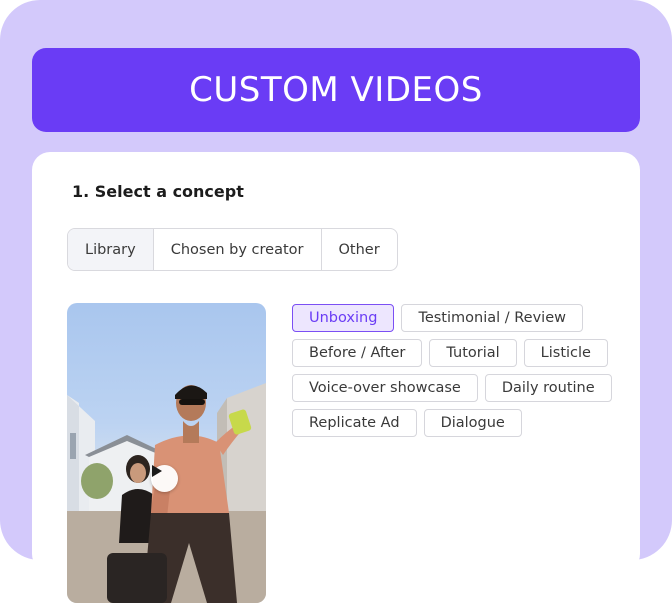 The image size is (672, 603). Describe the element at coordinates (111, 249) in the screenshot. I see `tab-library: Library` at that location.